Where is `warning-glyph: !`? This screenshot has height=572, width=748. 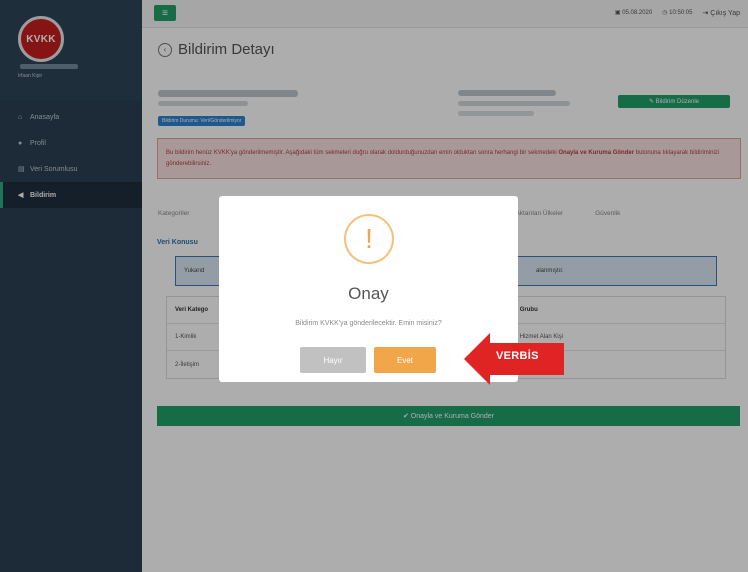 warning-glyph: ! is located at coordinates (369, 238).